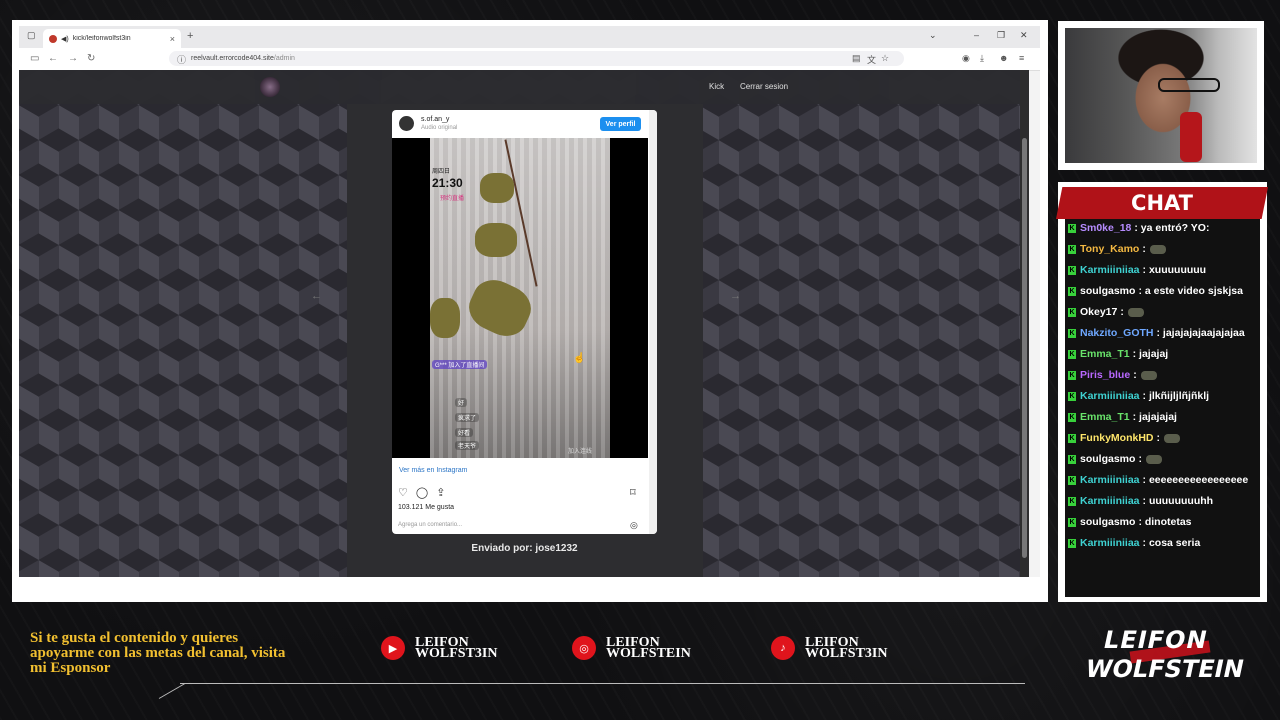 This screenshot has width=1280, height=720. Describe the element at coordinates (846, 653) in the screenshot. I see `tiktok-handle-line2: WOLFST3IN` at that location.